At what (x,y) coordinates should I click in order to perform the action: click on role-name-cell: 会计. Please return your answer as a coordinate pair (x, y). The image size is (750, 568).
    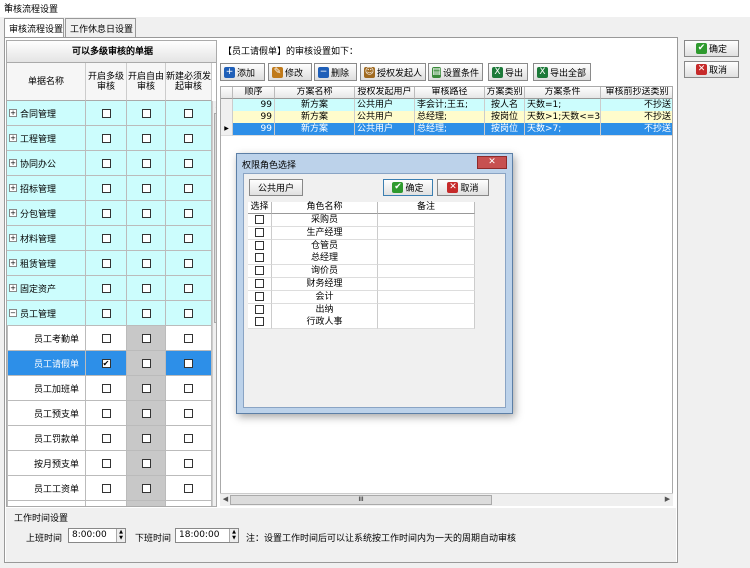
    Looking at the image, I should click on (325, 297).